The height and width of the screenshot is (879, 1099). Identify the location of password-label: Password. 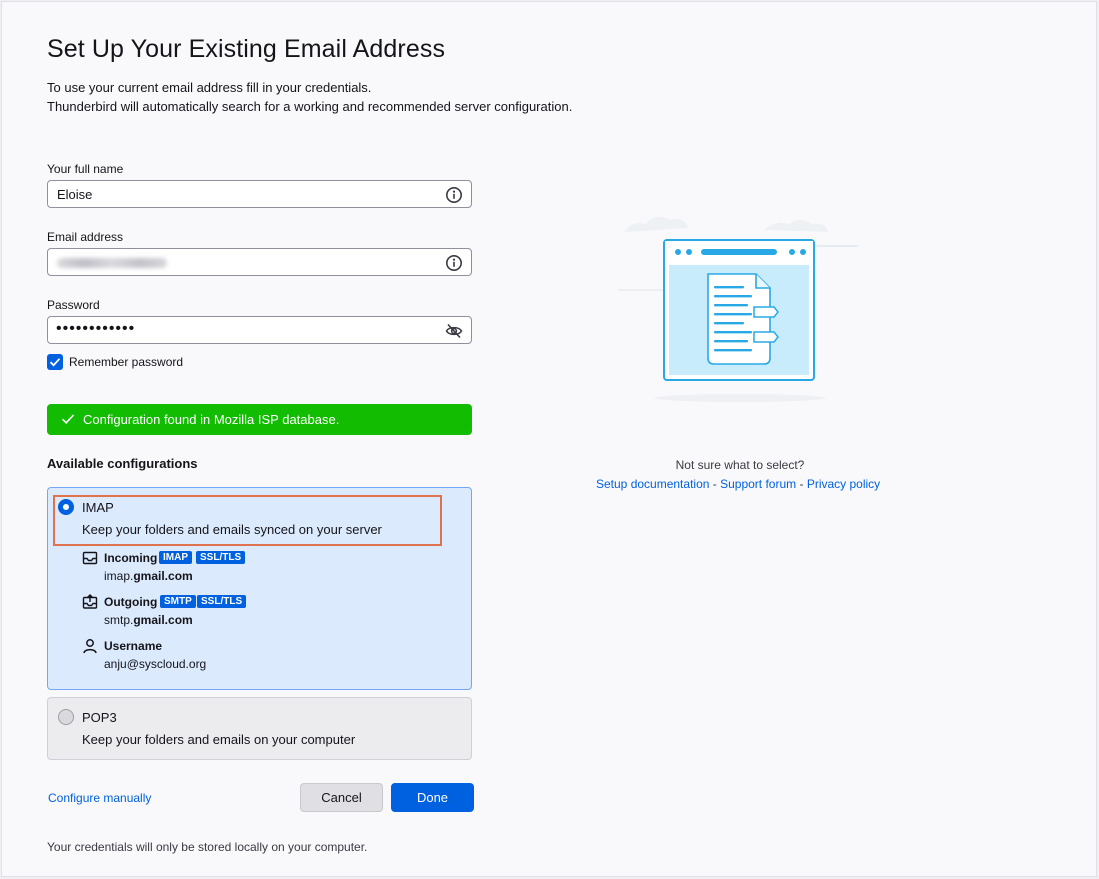
(73, 305).